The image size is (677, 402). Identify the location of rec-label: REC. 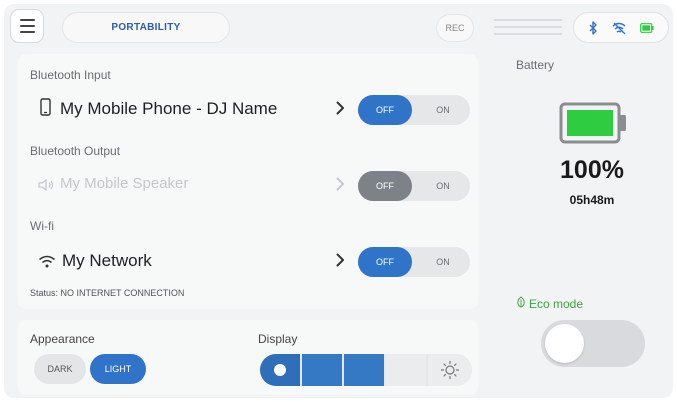
(455, 28).